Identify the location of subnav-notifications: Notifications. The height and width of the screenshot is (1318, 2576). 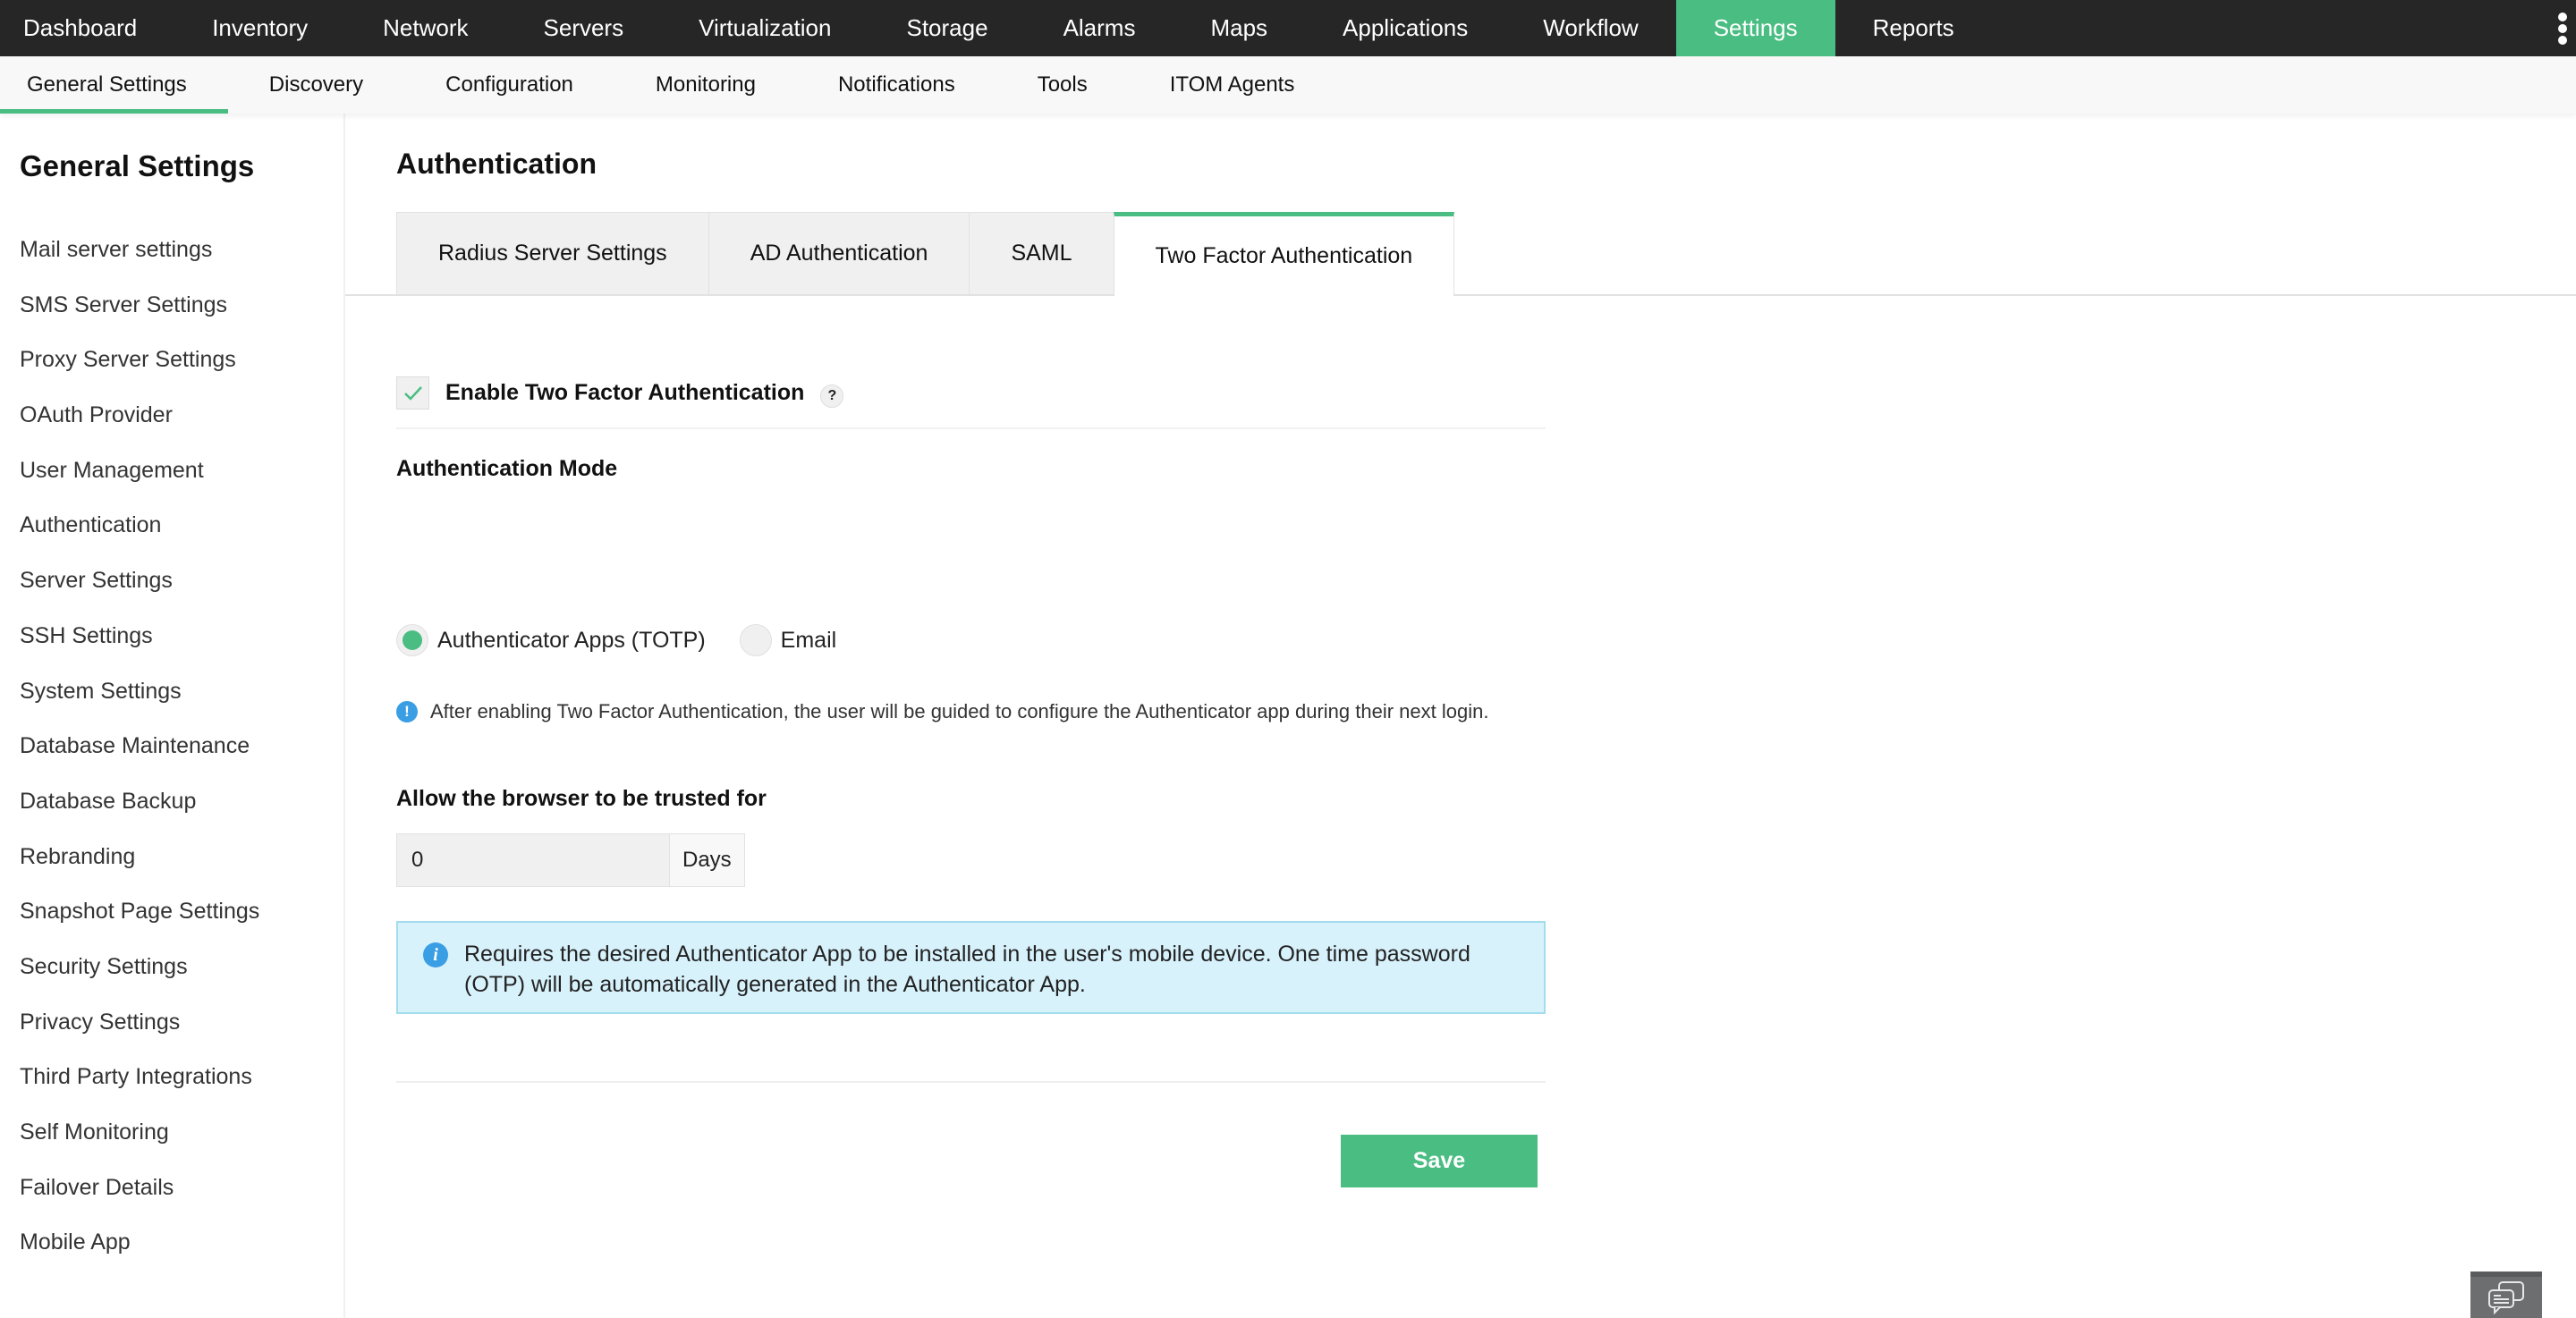
(896, 85).